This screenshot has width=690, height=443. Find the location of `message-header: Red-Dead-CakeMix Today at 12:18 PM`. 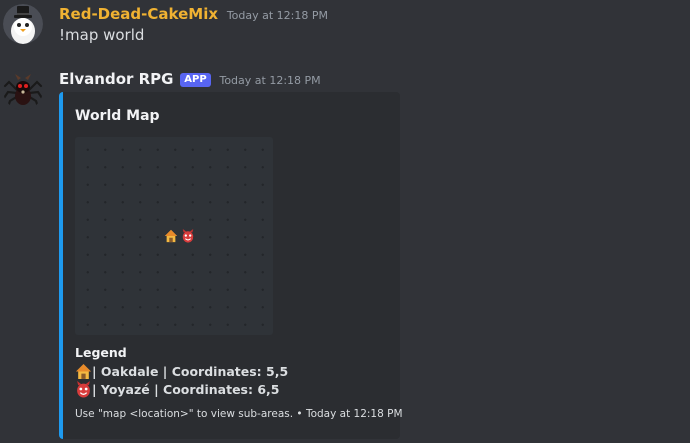

message-header: Red-Dead-CakeMix Today at 12:18 PM is located at coordinates (193, 15).